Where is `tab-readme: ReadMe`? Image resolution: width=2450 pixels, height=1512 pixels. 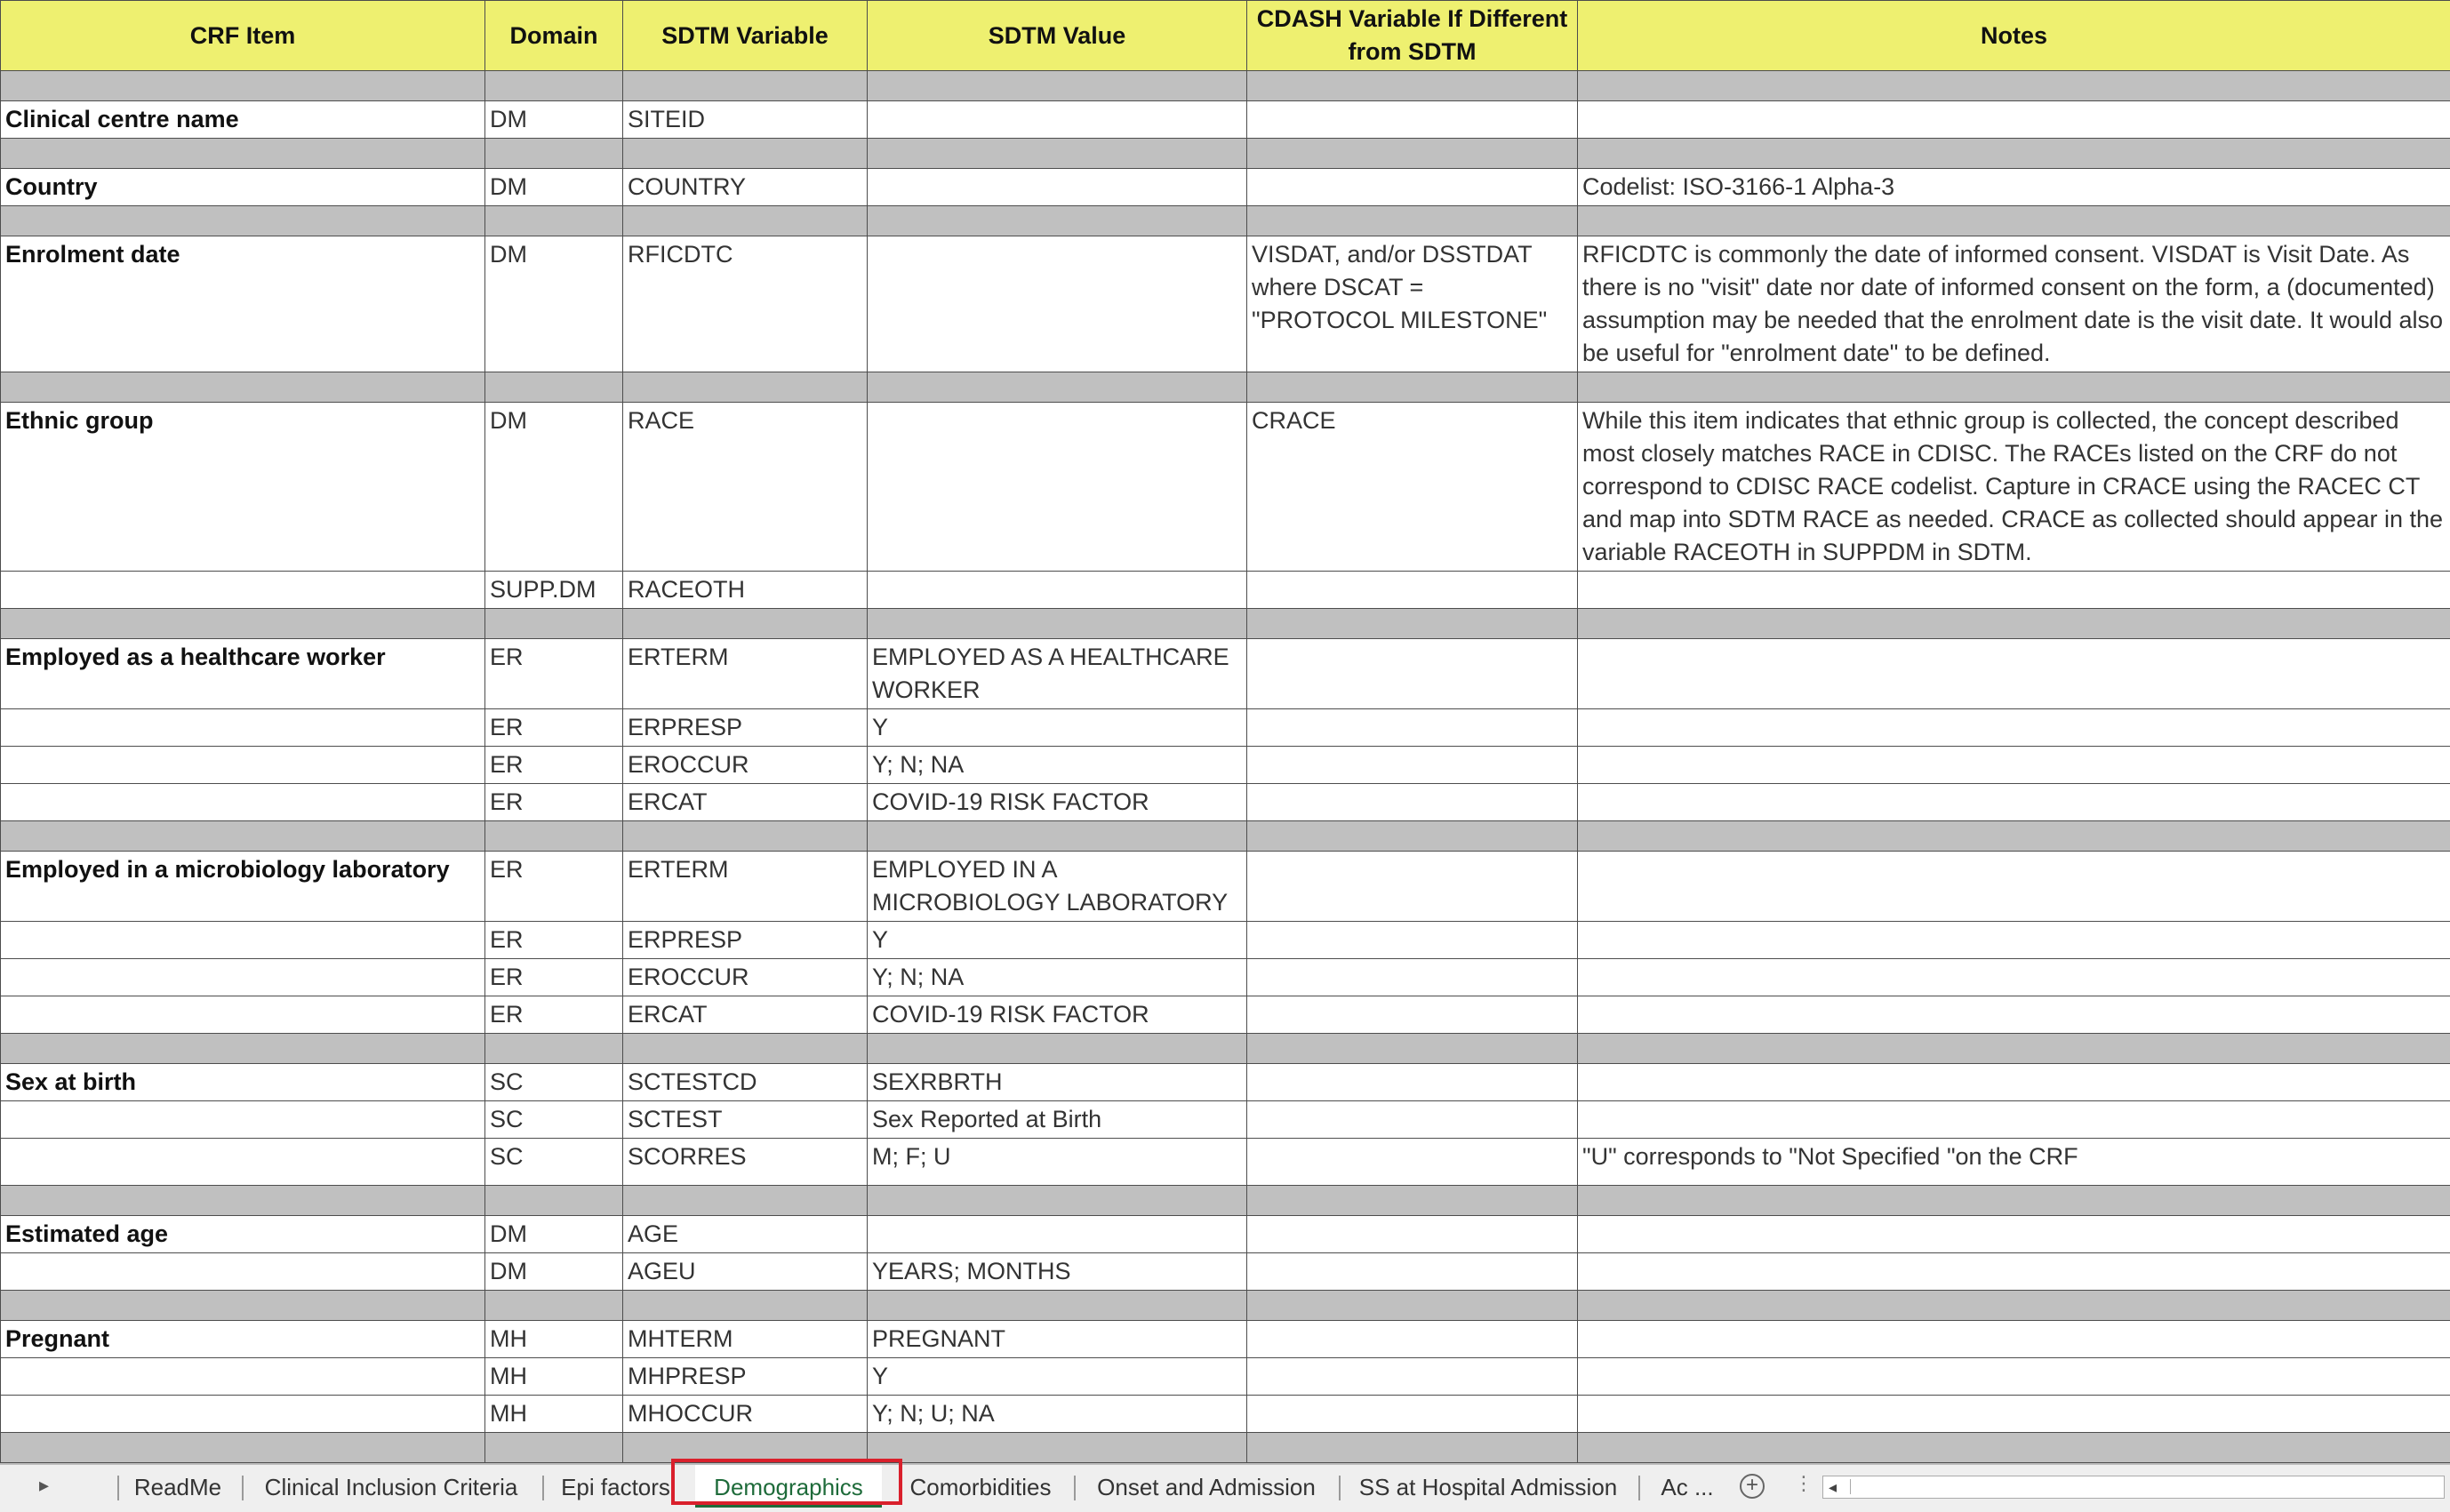
tab-readme: ReadMe is located at coordinates (177, 1487).